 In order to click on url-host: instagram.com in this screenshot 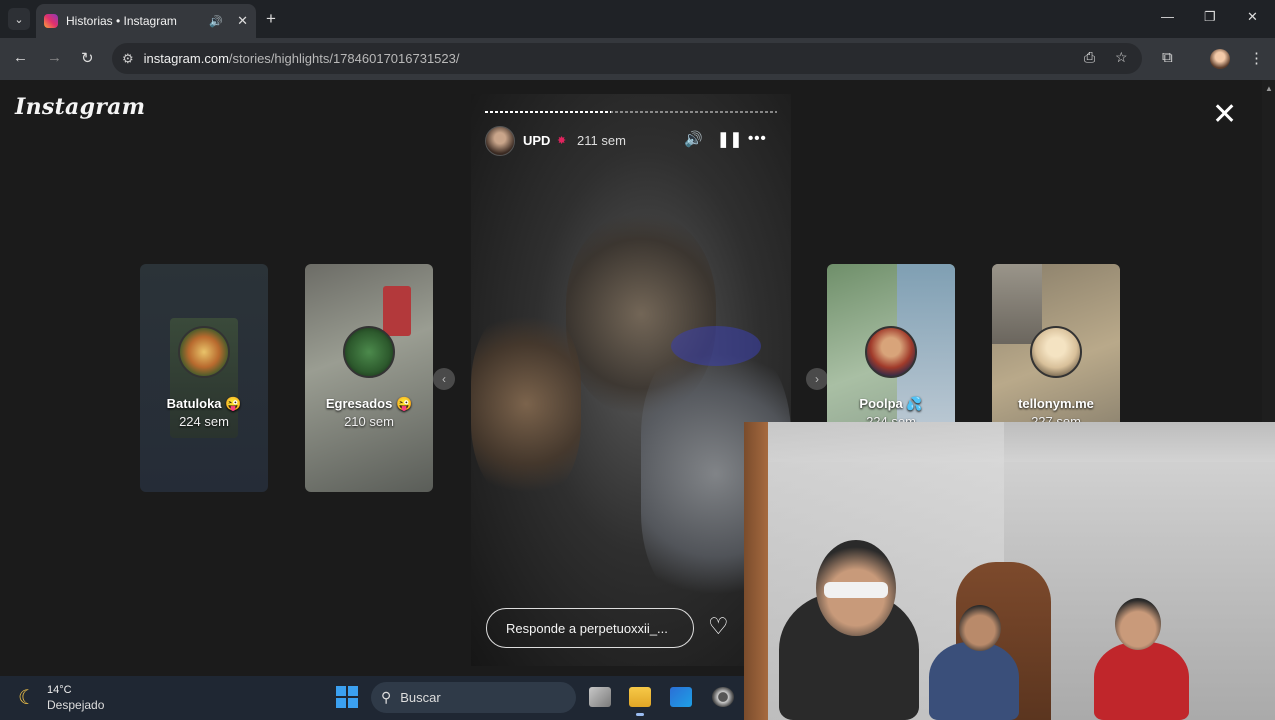, I will do `click(186, 58)`.